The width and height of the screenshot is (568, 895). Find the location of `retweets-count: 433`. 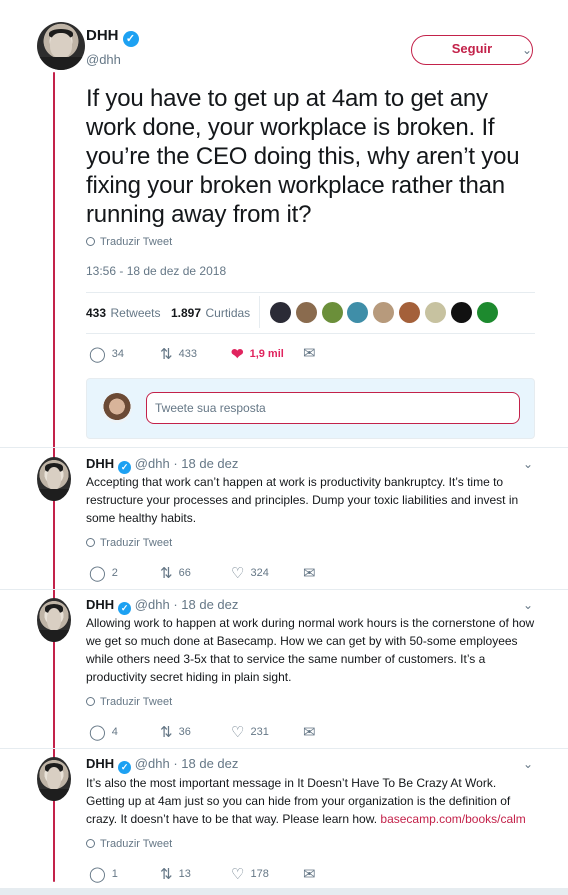

retweets-count: 433 is located at coordinates (96, 313).